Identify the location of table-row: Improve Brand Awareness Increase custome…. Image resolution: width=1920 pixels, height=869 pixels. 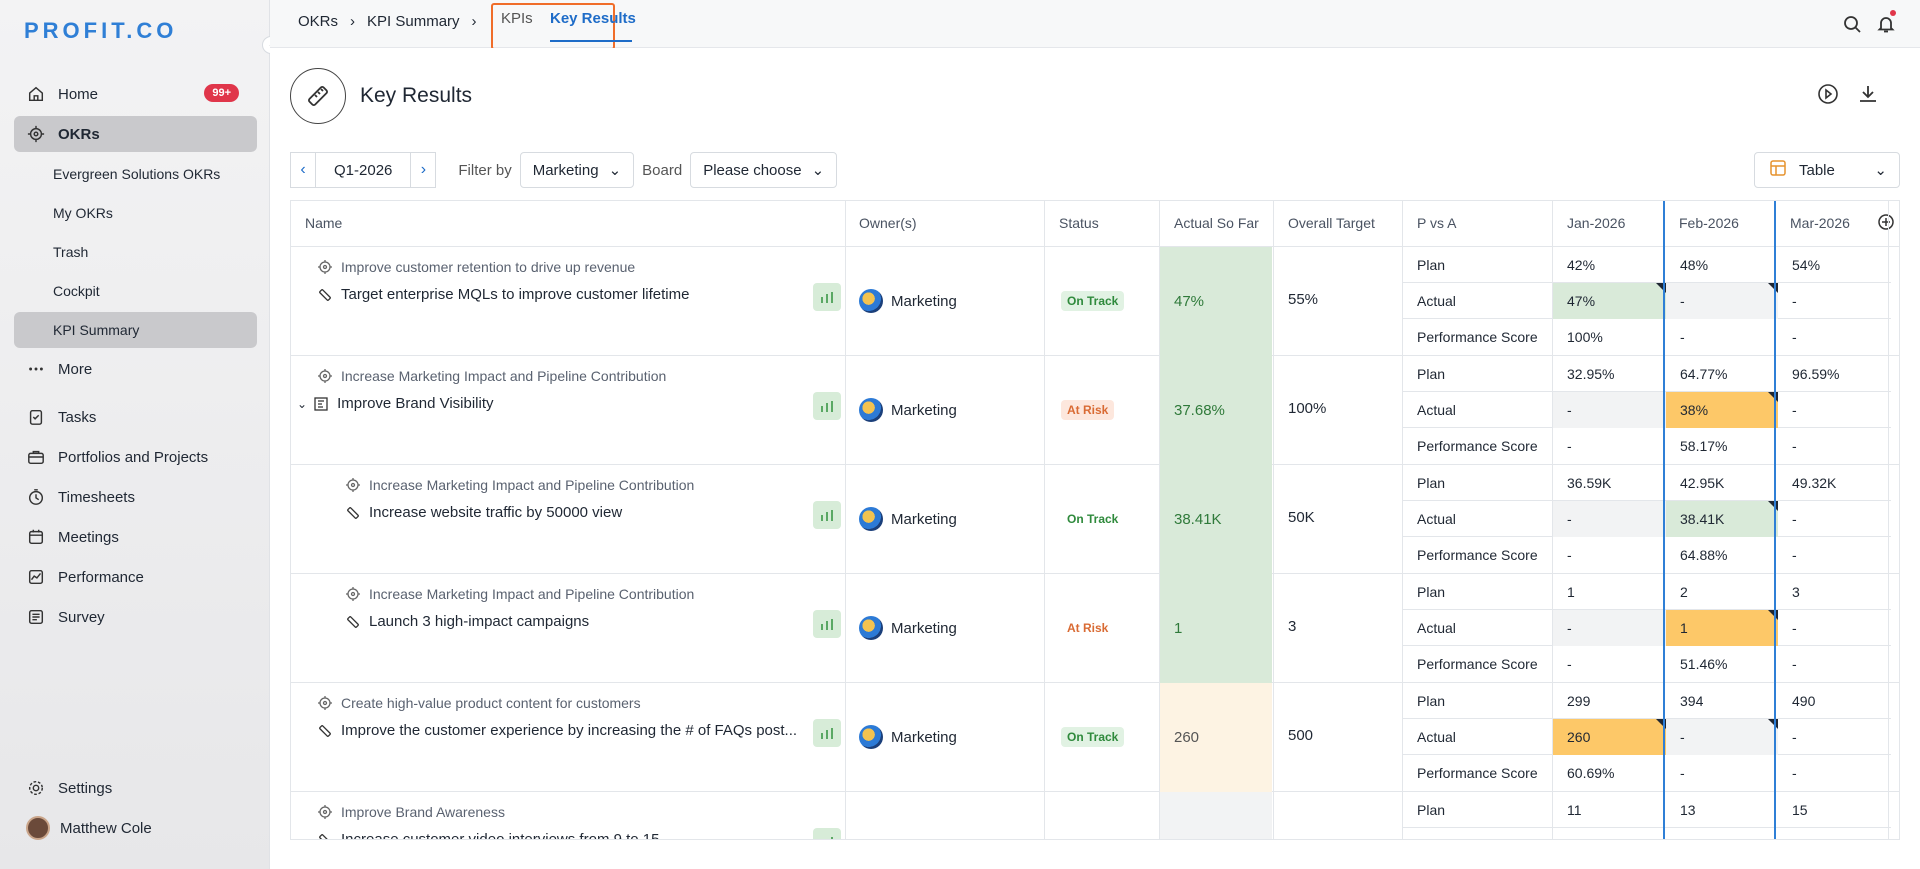
(1095, 815).